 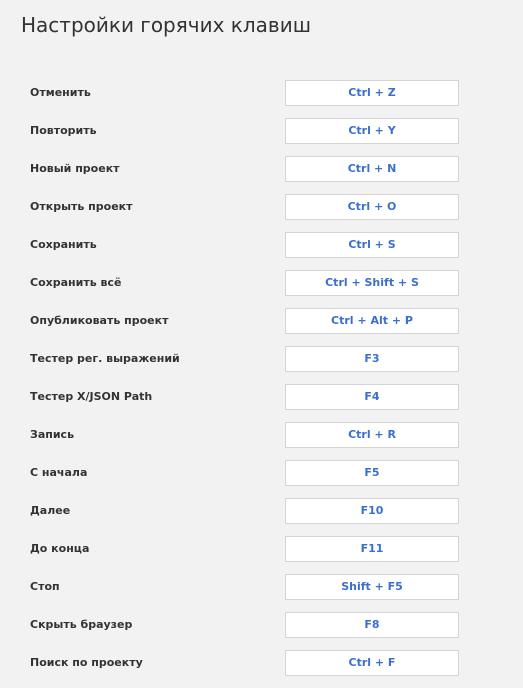 I want to click on shortcut-label: Повторить, so click(x=63, y=130).